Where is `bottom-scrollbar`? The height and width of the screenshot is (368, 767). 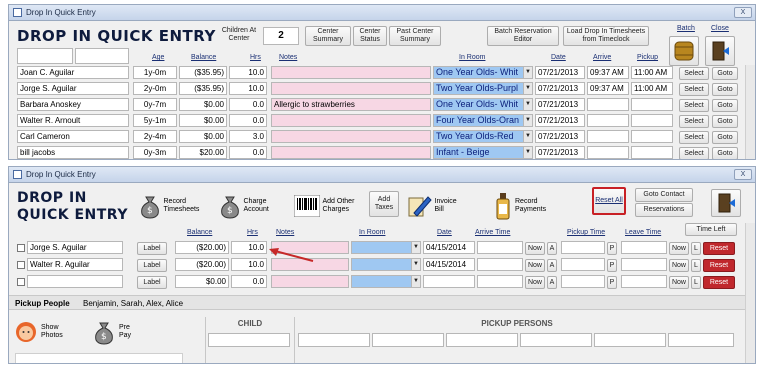
bottom-scrollbar is located at coordinates (750, 293).